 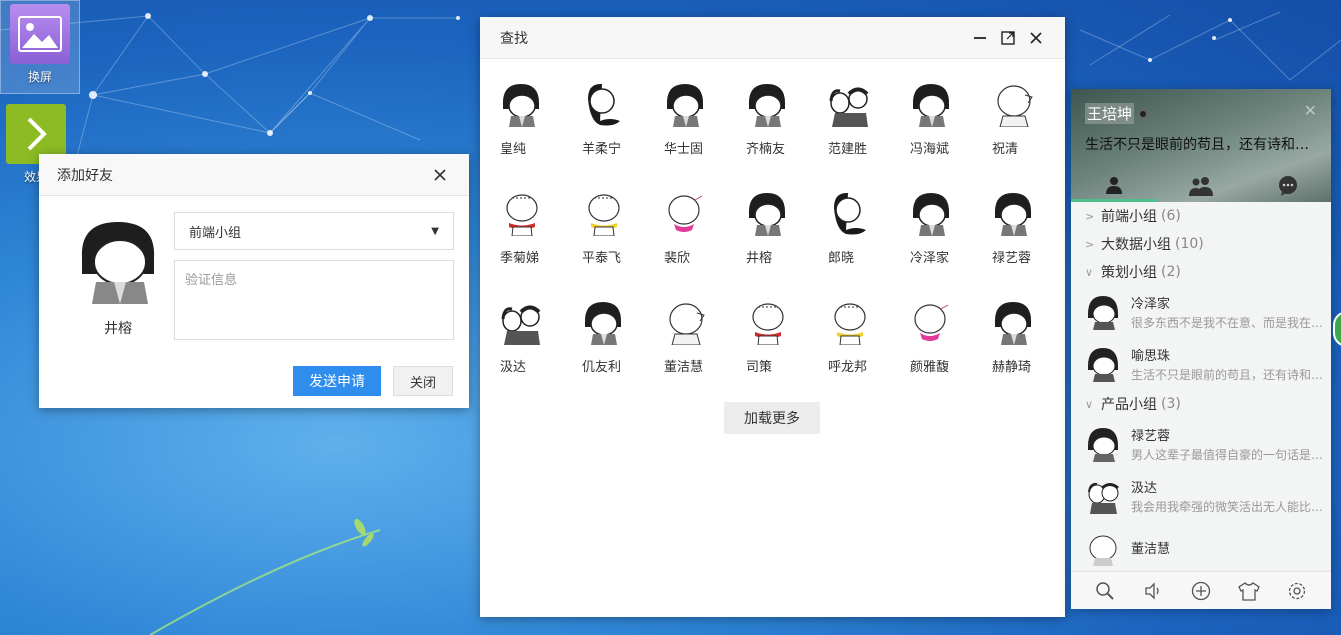 What do you see at coordinates (1189, 244) in the screenshot?
I see `group-count: (10)` at bounding box center [1189, 244].